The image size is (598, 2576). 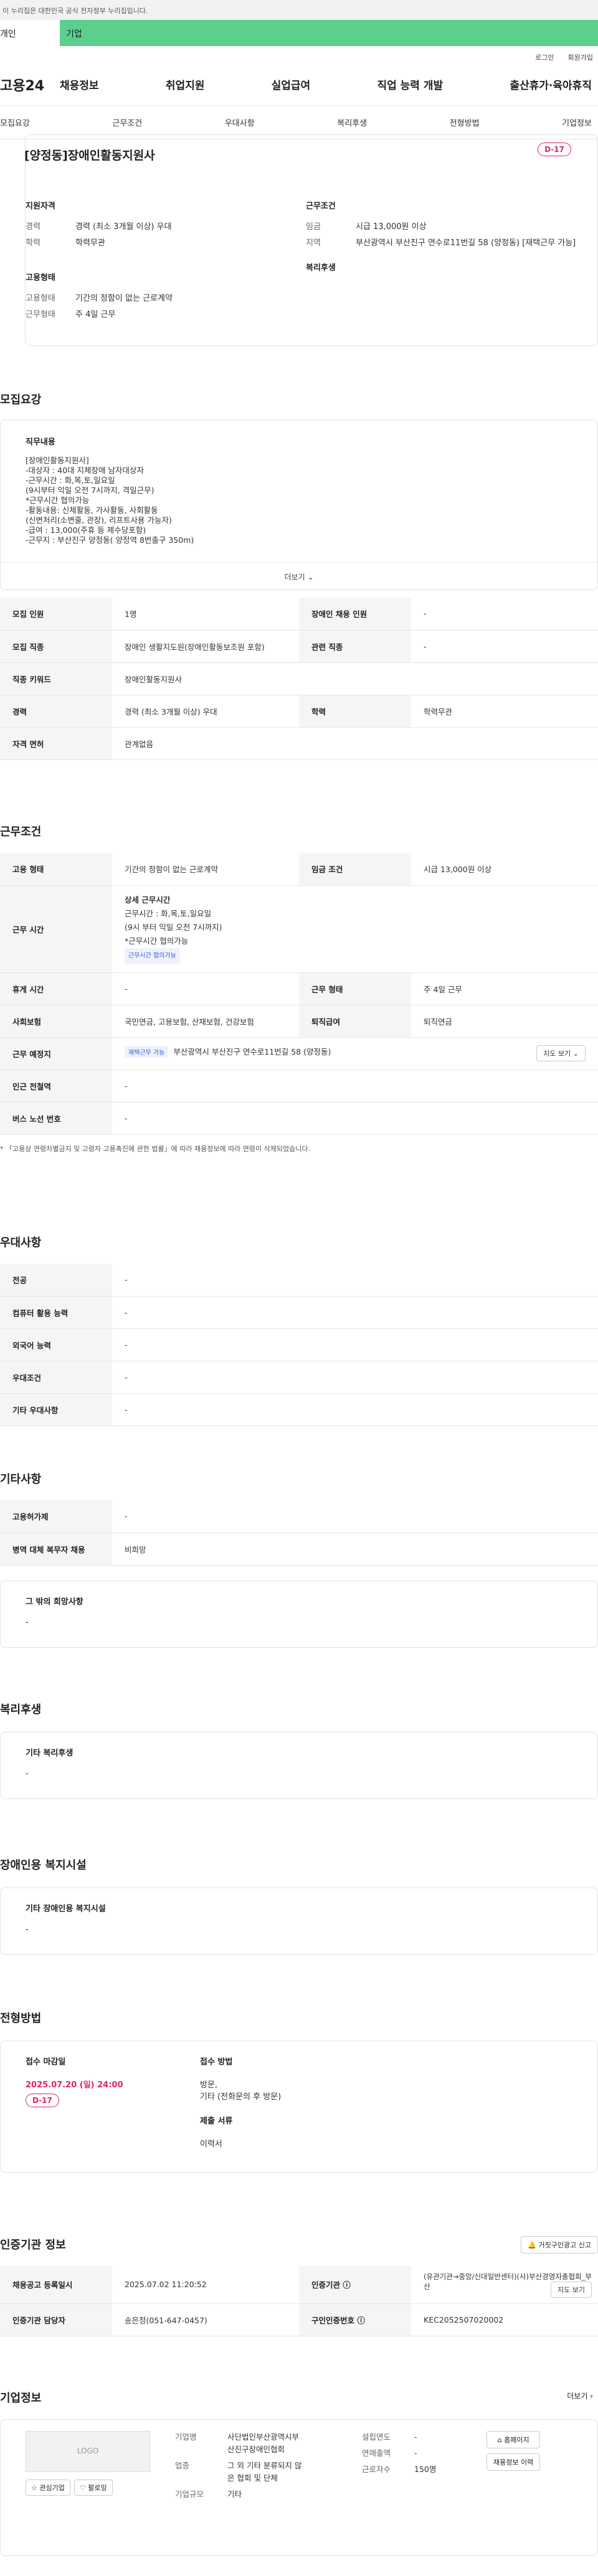 What do you see at coordinates (93, 2488) in the screenshot?
I see `follow-button: ♡ 팔로잉` at bounding box center [93, 2488].